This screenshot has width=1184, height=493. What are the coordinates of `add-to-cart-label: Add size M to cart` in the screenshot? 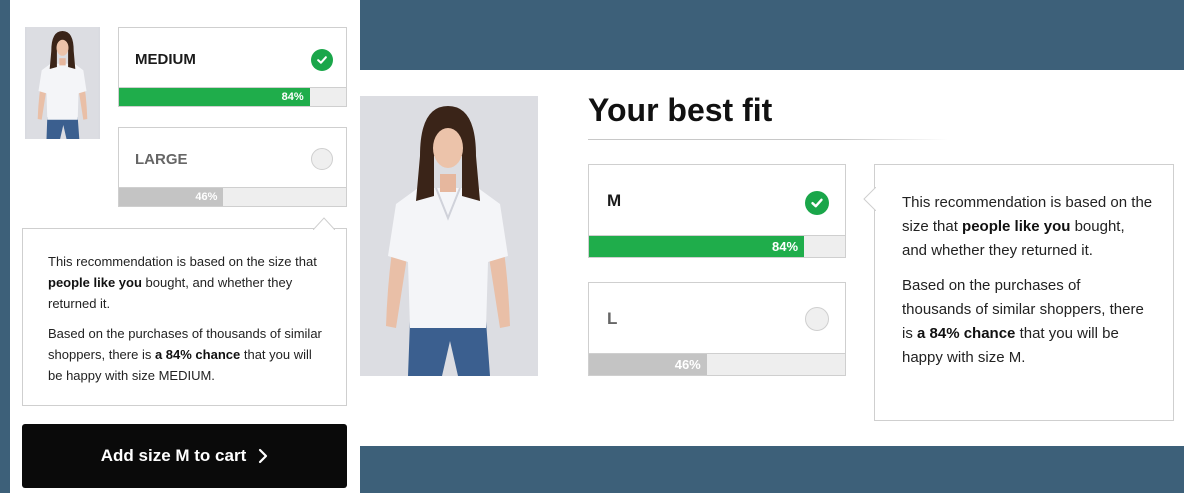 It's located at (173, 455).